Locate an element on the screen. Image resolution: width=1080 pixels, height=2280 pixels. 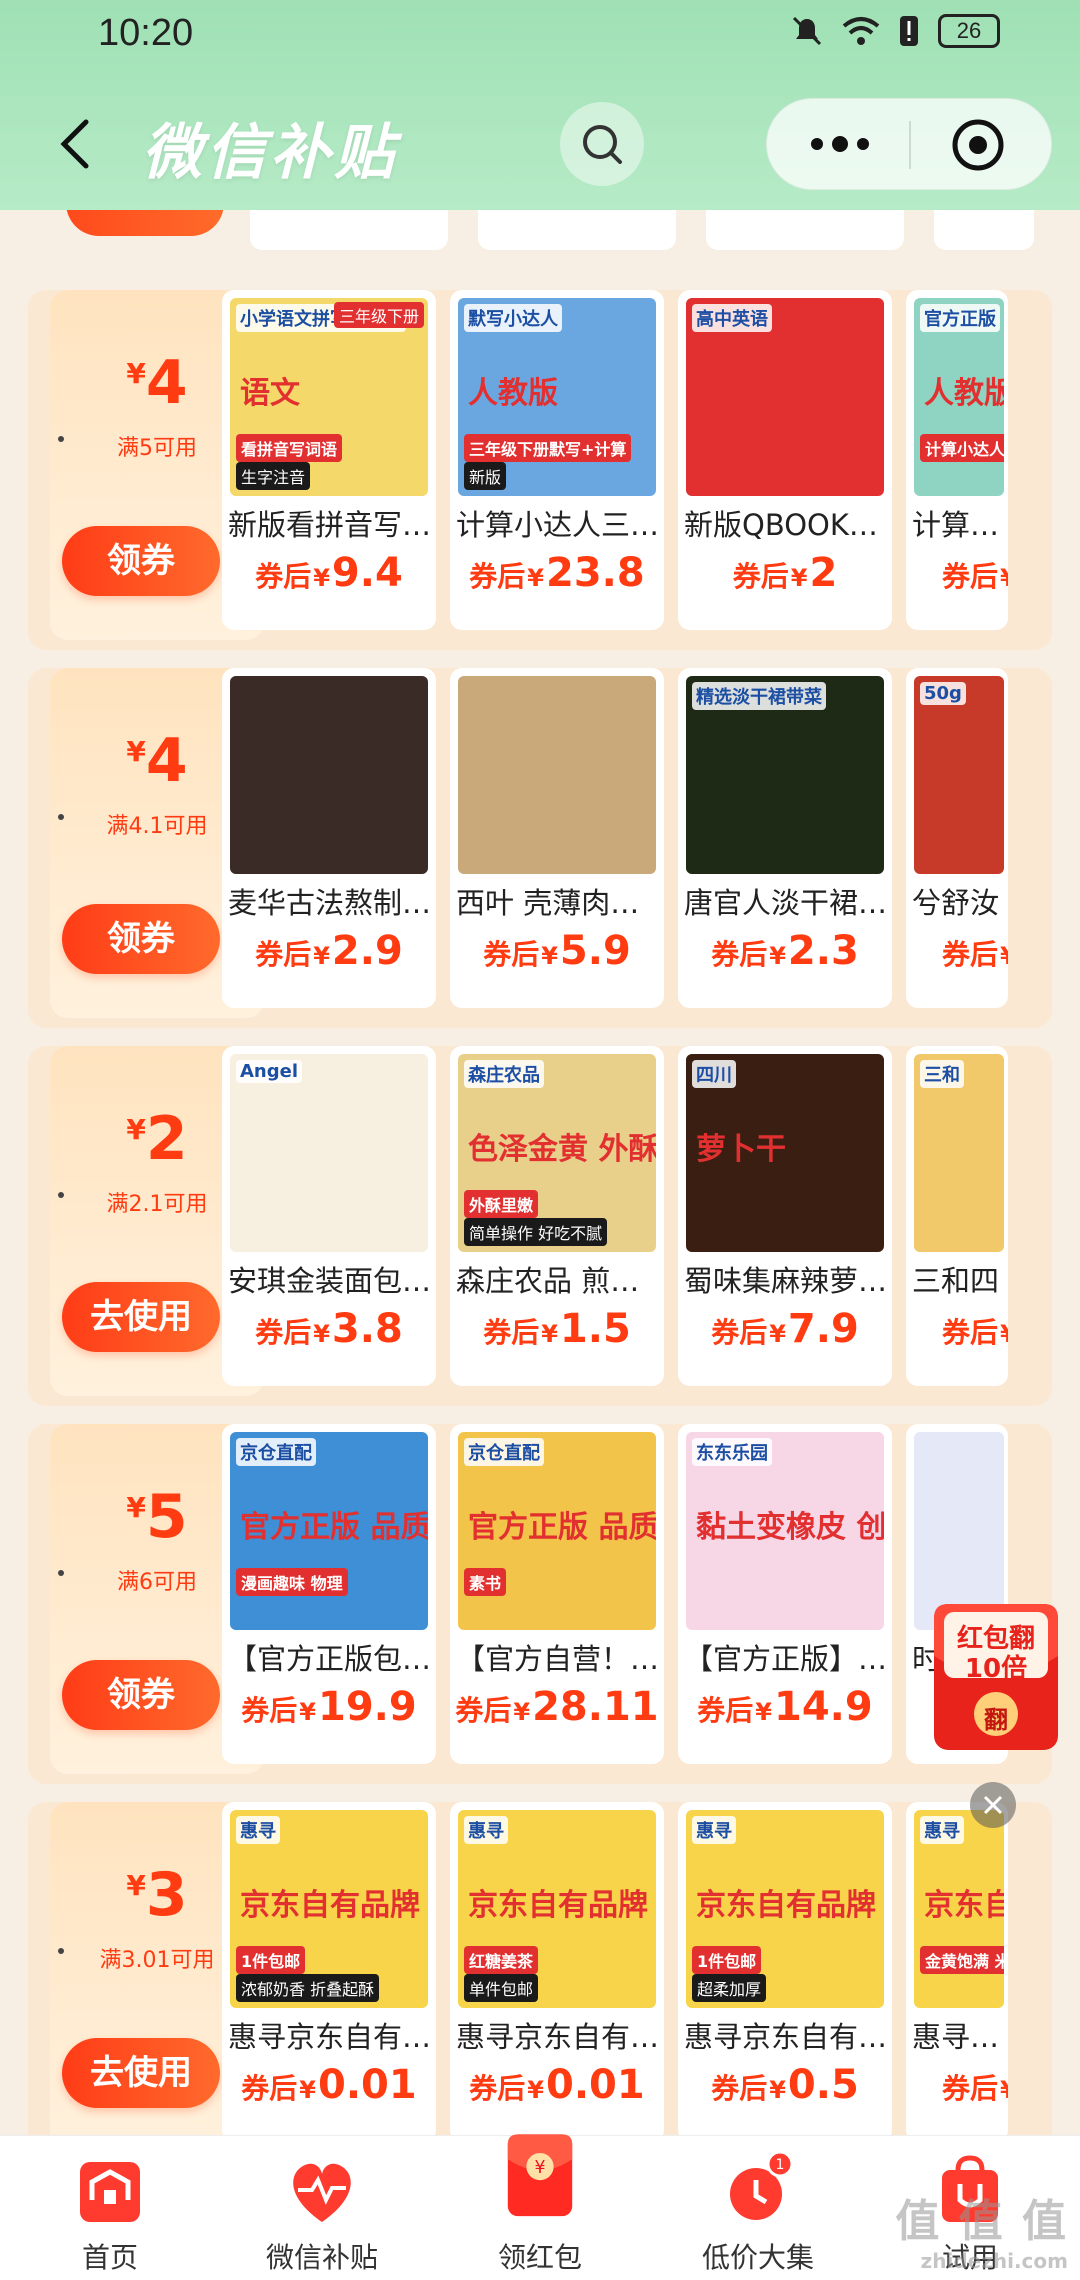
product-card: 默写小达人 人教版 三年级下册默写+计算 新版 计算小达人三… 券后¥23.8 is located at coordinates (557, 460).